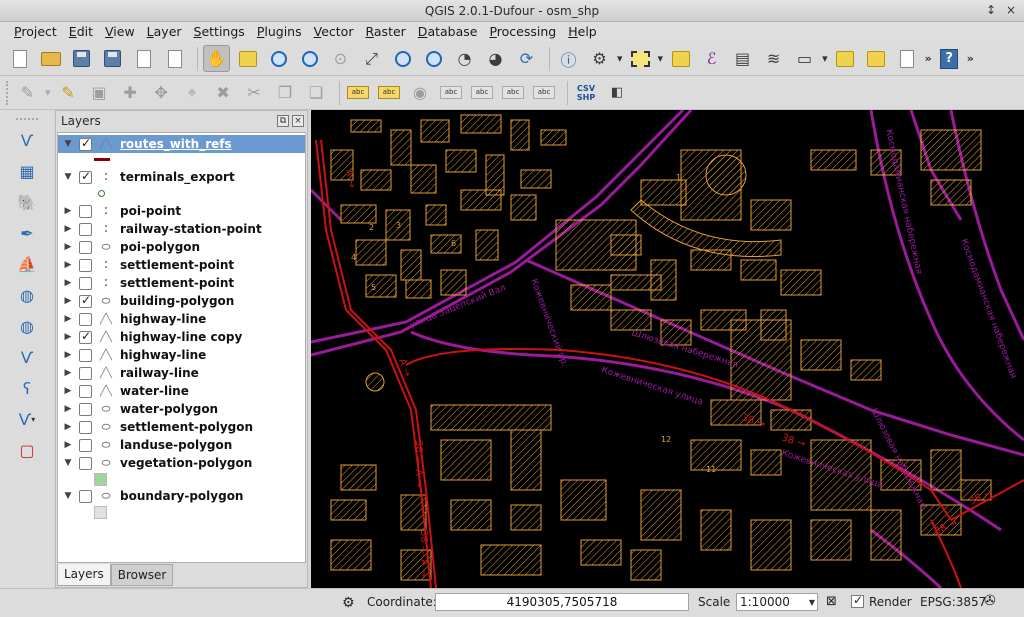 The width and height of the screenshot is (1024, 617). I want to click on show-hide-labels-button: abc, so click(451, 92).